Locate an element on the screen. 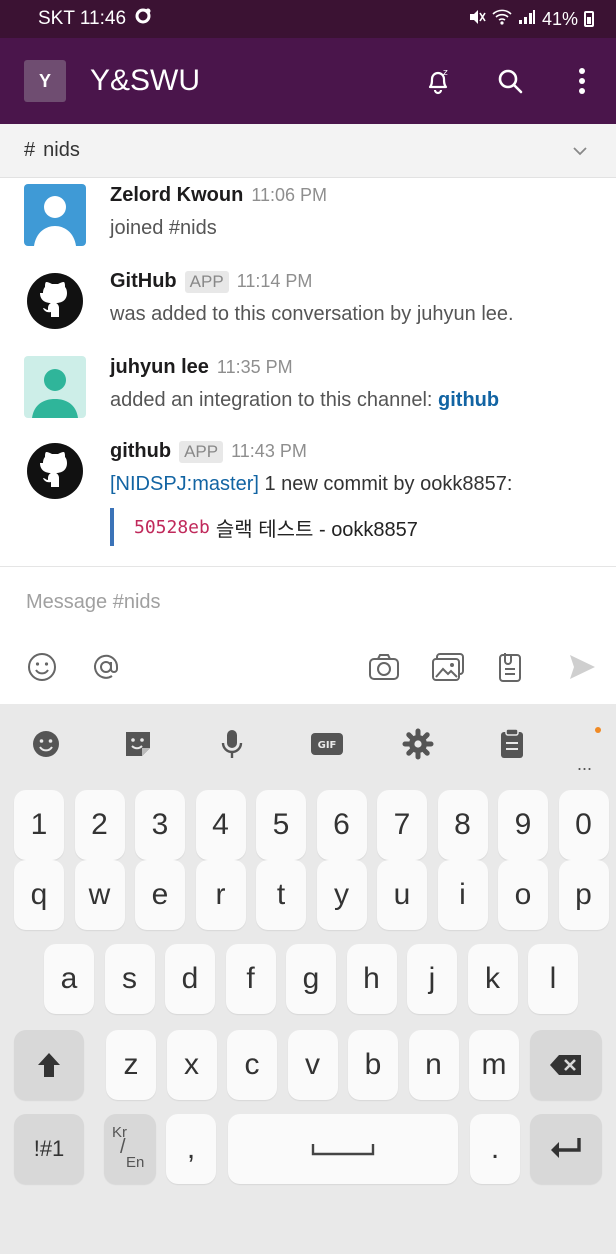  message-time: 11:06 PM is located at coordinates (289, 195).